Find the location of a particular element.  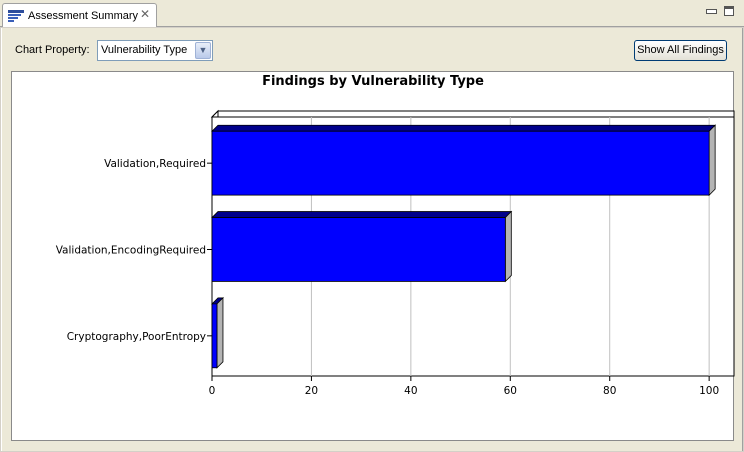

chart-property-select: Vulnerability Type ▼ is located at coordinates (155, 50).